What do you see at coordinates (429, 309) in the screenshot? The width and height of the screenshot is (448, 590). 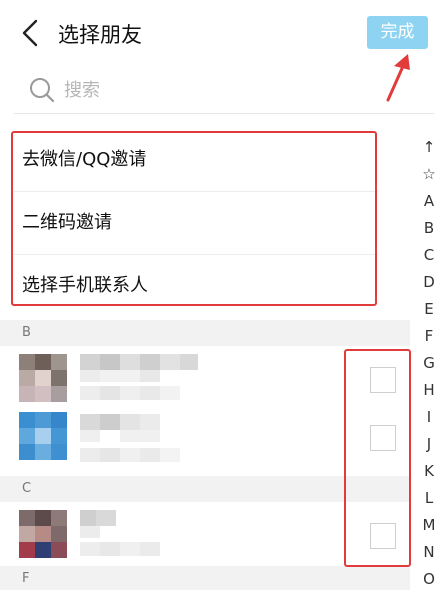 I see `index-item: E` at bounding box center [429, 309].